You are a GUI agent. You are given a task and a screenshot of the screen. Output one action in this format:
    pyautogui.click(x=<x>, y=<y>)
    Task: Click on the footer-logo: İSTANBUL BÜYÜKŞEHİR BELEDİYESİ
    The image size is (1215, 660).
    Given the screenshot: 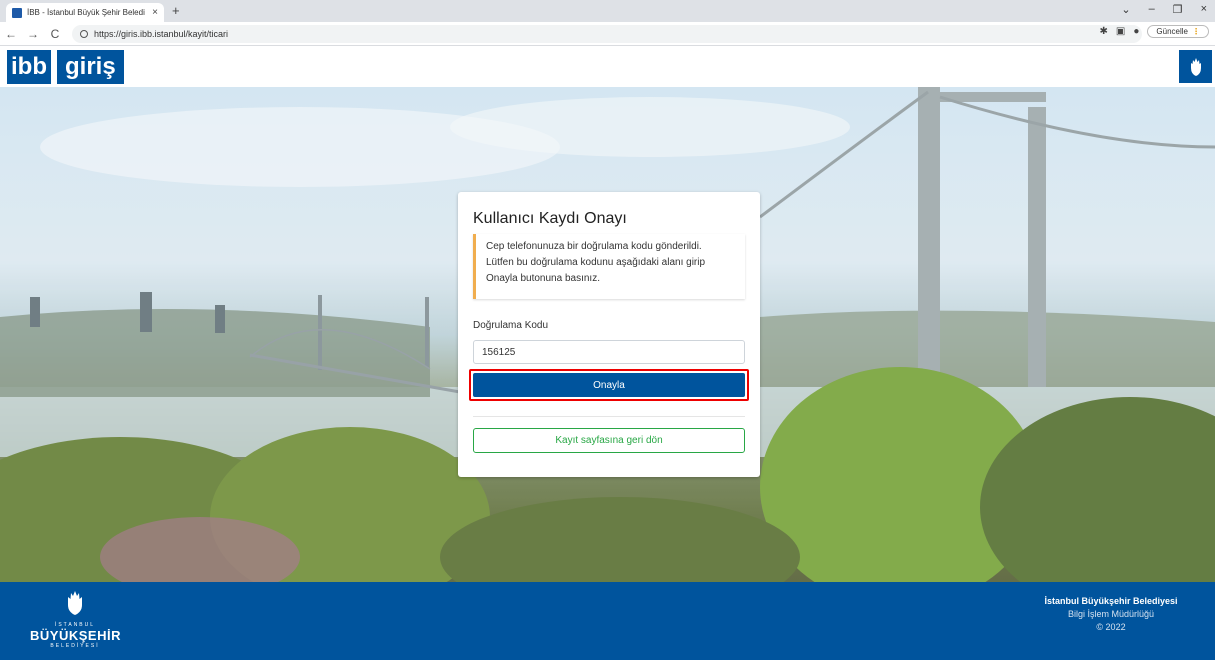 What is the action you would take?
    pyautogui.click(x=75, y=619)
    